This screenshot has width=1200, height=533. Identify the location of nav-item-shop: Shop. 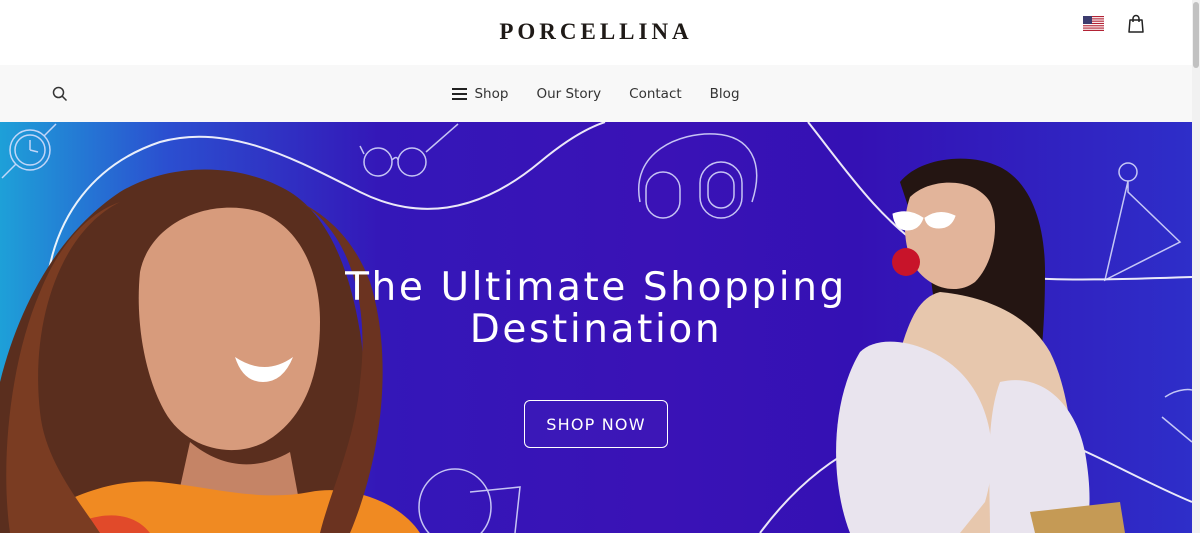
(480, 94).